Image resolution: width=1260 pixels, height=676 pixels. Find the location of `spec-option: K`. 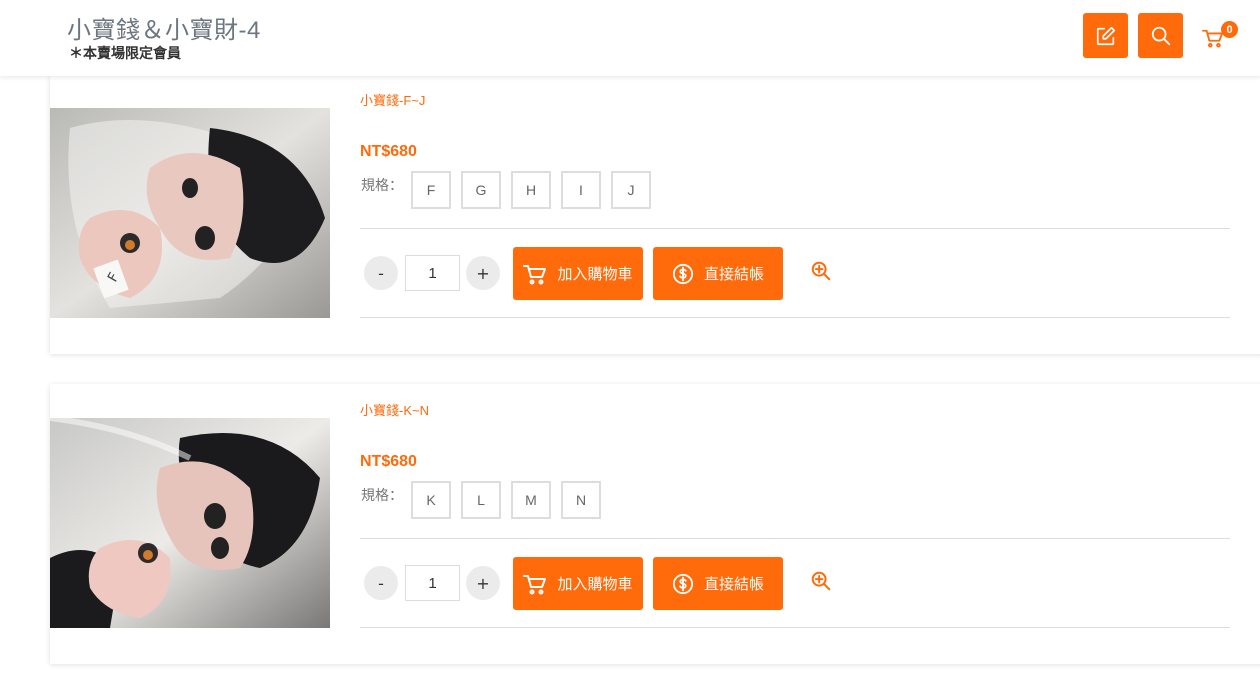

spec-option: K is located at coordinates (431, 500).